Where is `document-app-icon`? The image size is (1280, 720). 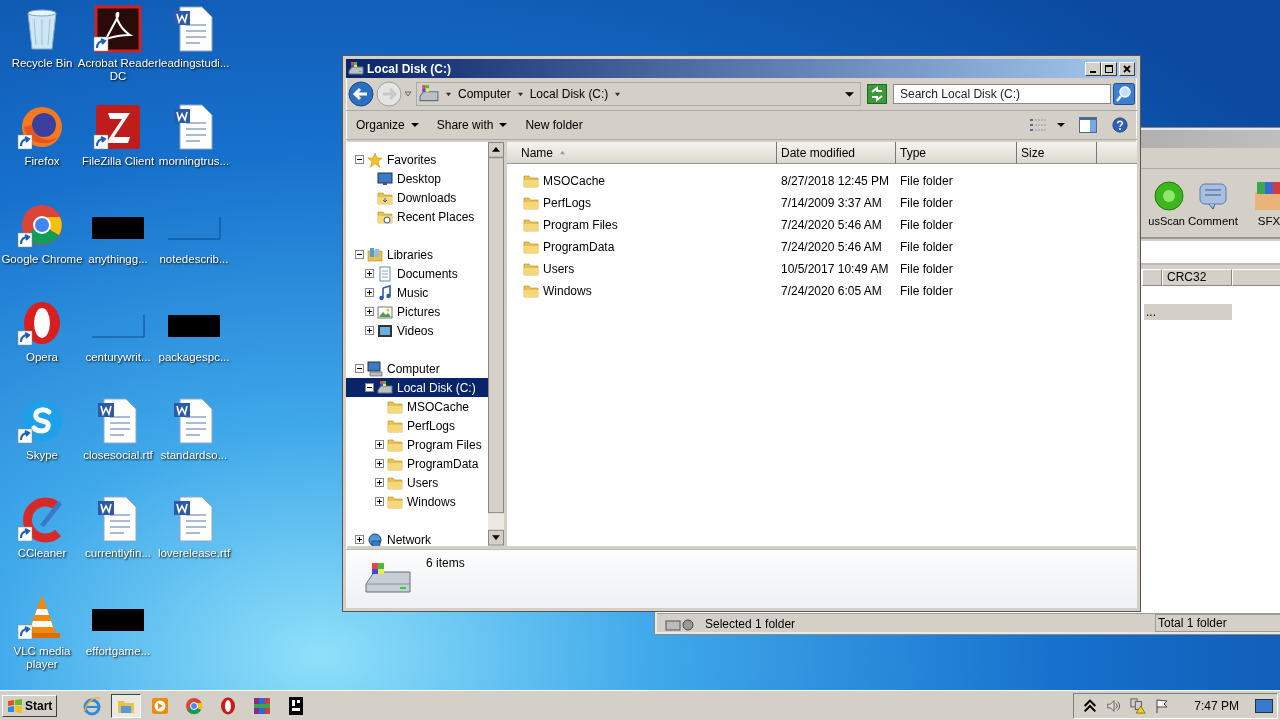
document-app-icon is located at coordinates (118, 29).